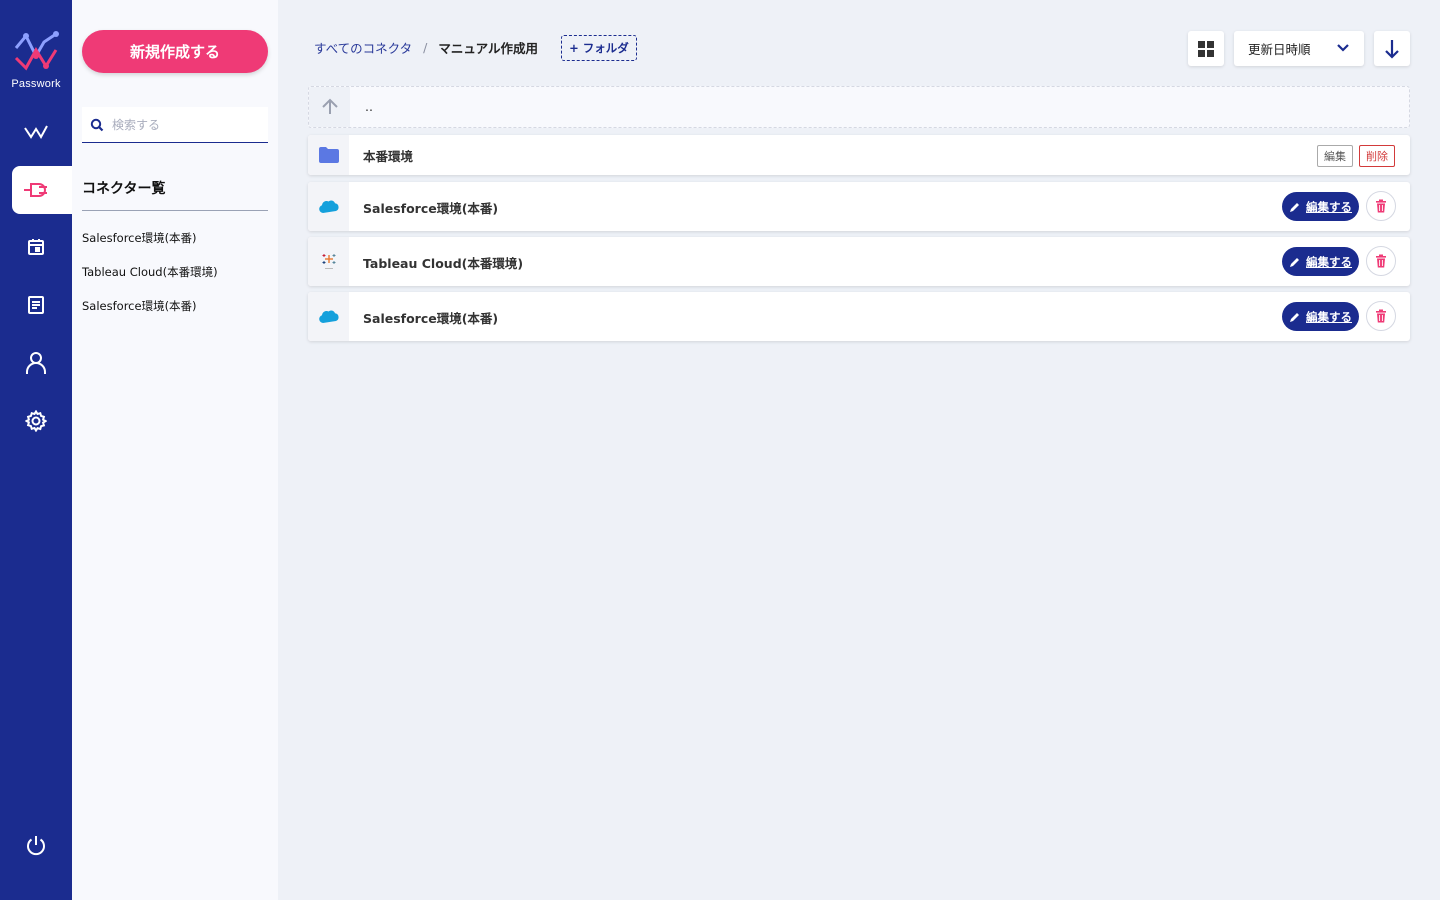 The height and width of the screenshot is (900, 1440). Describe the element at coordinates (443, 263) in the screenshot. I see `connector-name: Tableau Cloud(本番環境)` at that location.